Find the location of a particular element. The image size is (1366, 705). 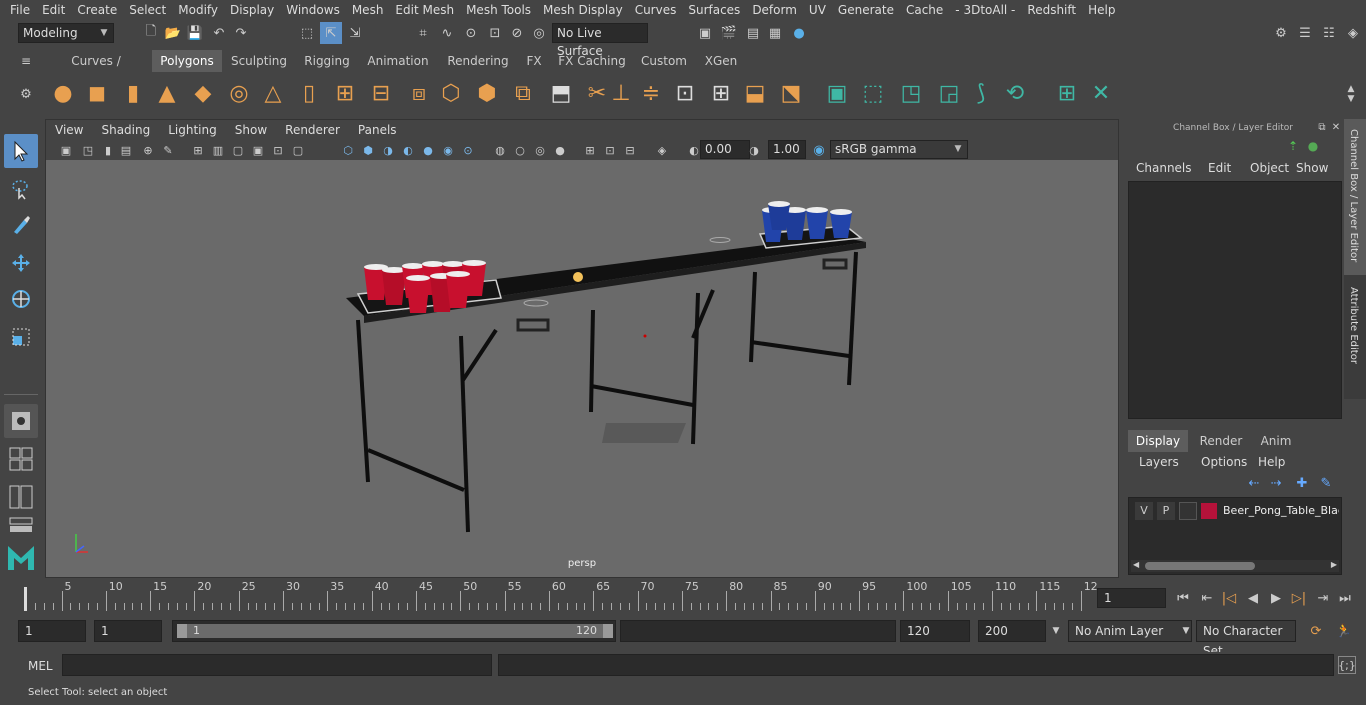

mel-command-input is located at coordinates (277, 665).